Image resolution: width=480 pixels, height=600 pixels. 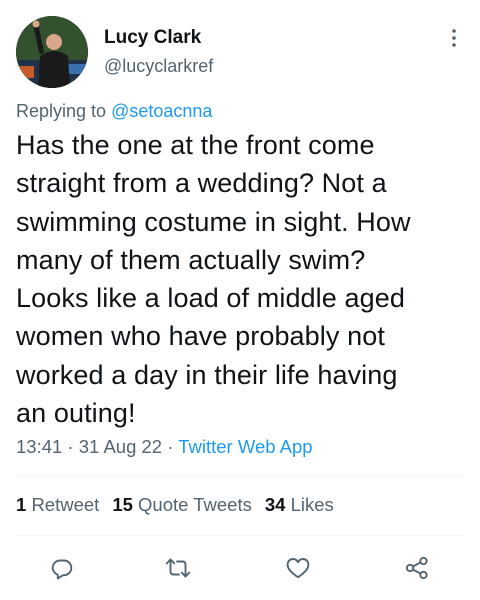 I want to click on share-icon, so click(x=416, y=568).